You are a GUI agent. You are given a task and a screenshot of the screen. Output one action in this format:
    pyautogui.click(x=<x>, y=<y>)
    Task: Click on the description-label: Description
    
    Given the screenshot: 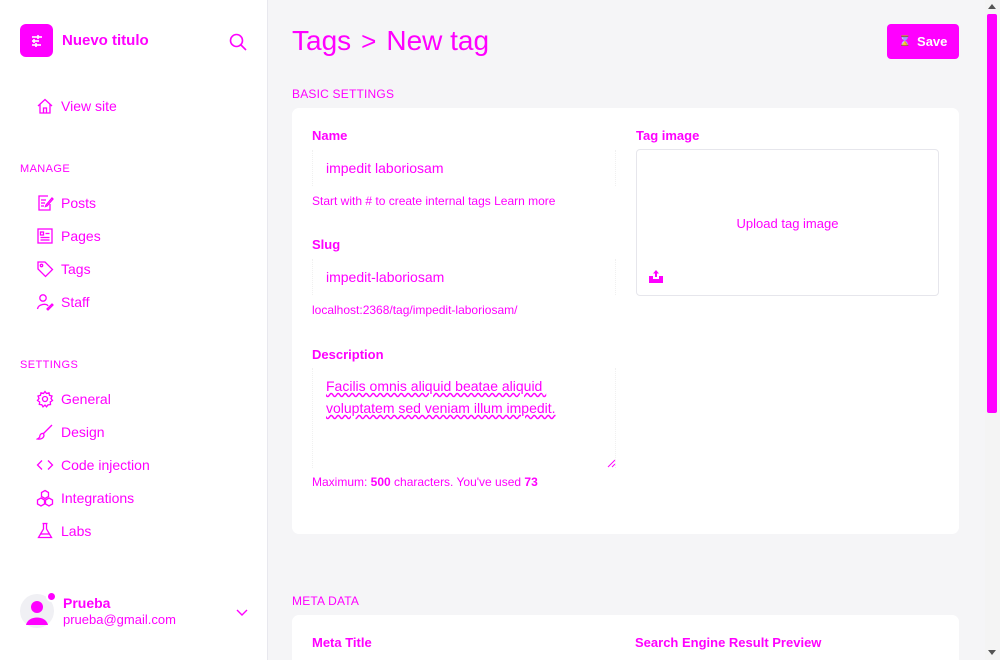 What is the action you would take?
    pyautogui.click(x=348, y=354)
    